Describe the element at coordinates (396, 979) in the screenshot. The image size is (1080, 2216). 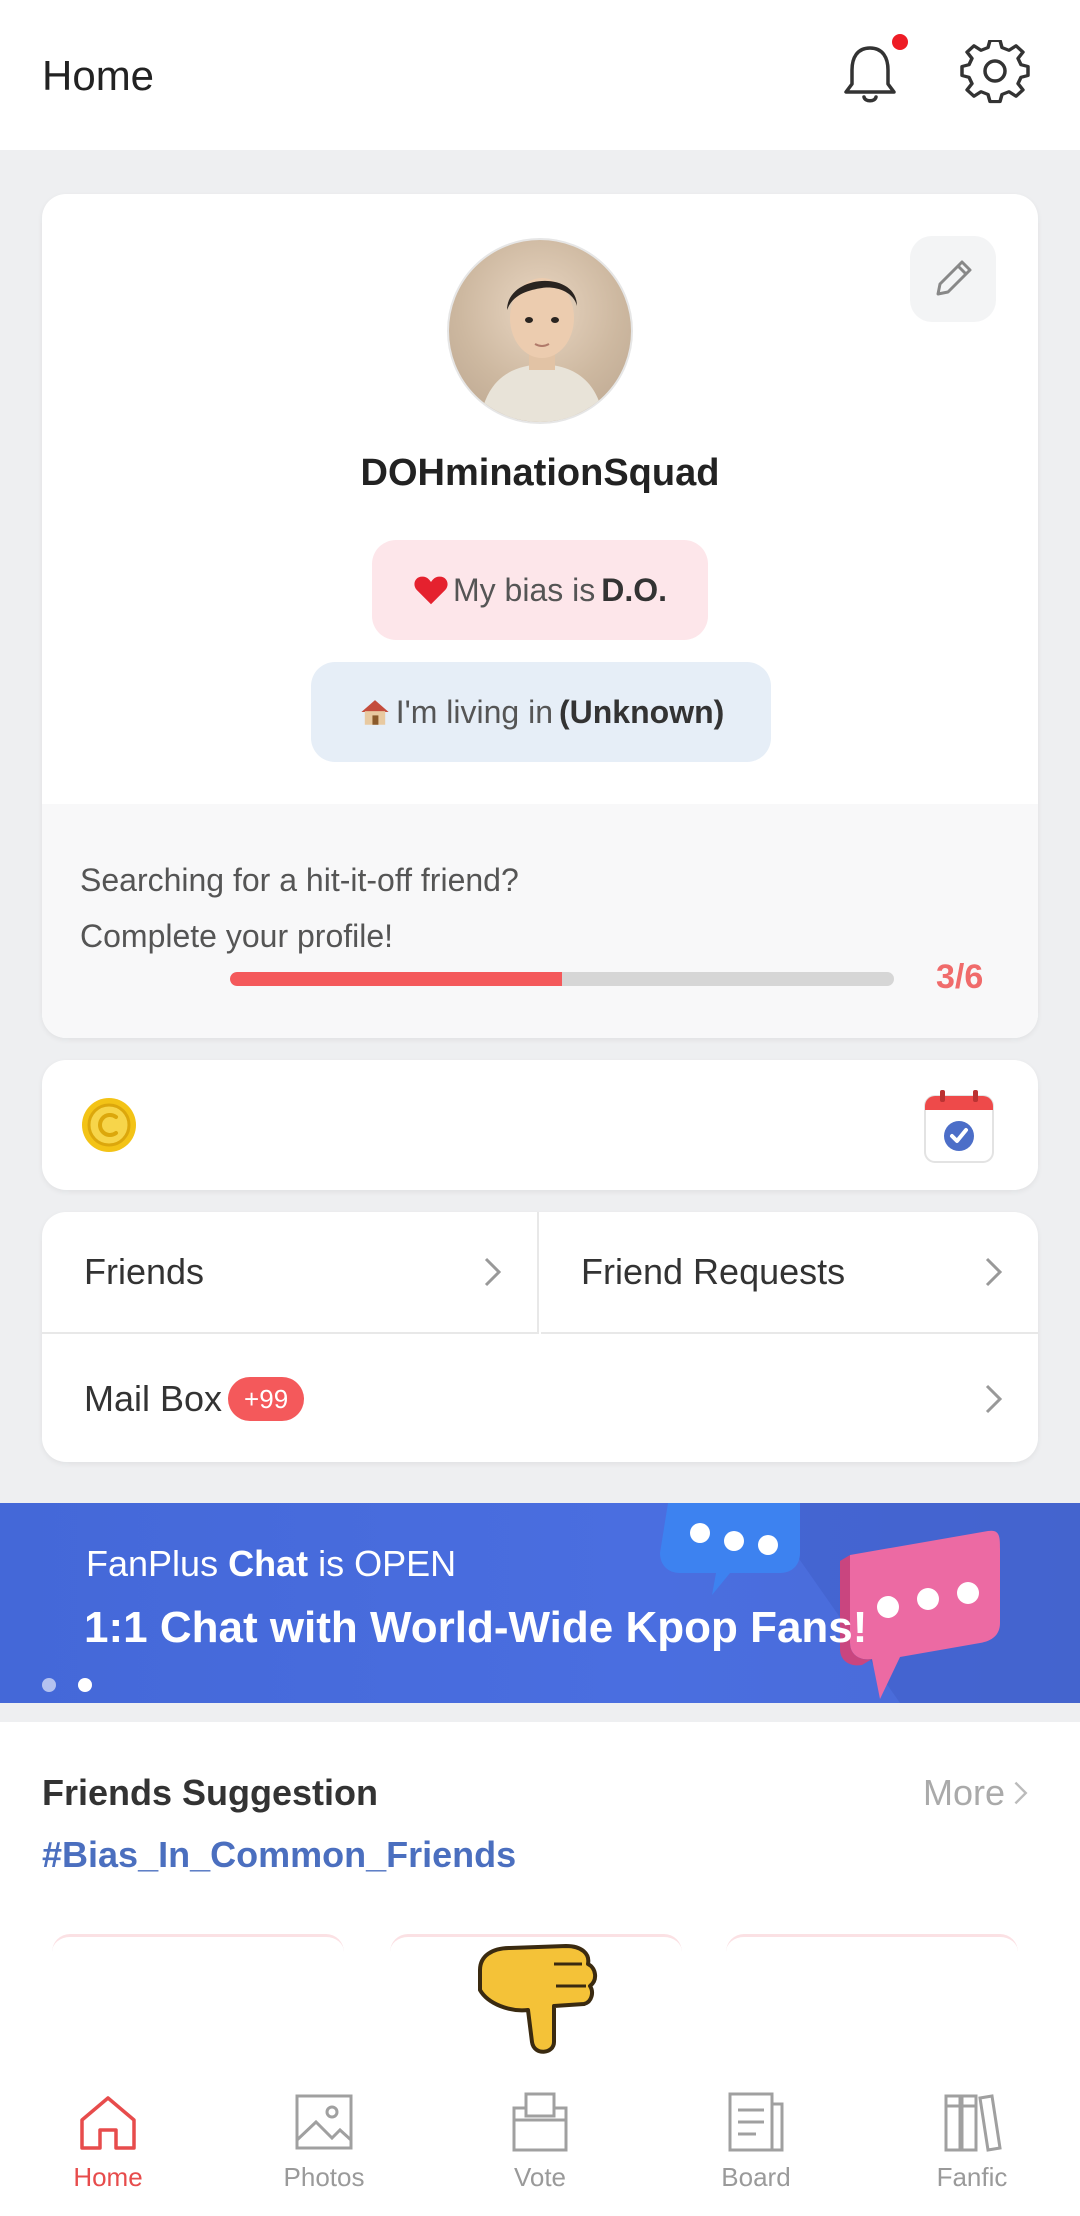
I see `profile-progress-fill` at that location.